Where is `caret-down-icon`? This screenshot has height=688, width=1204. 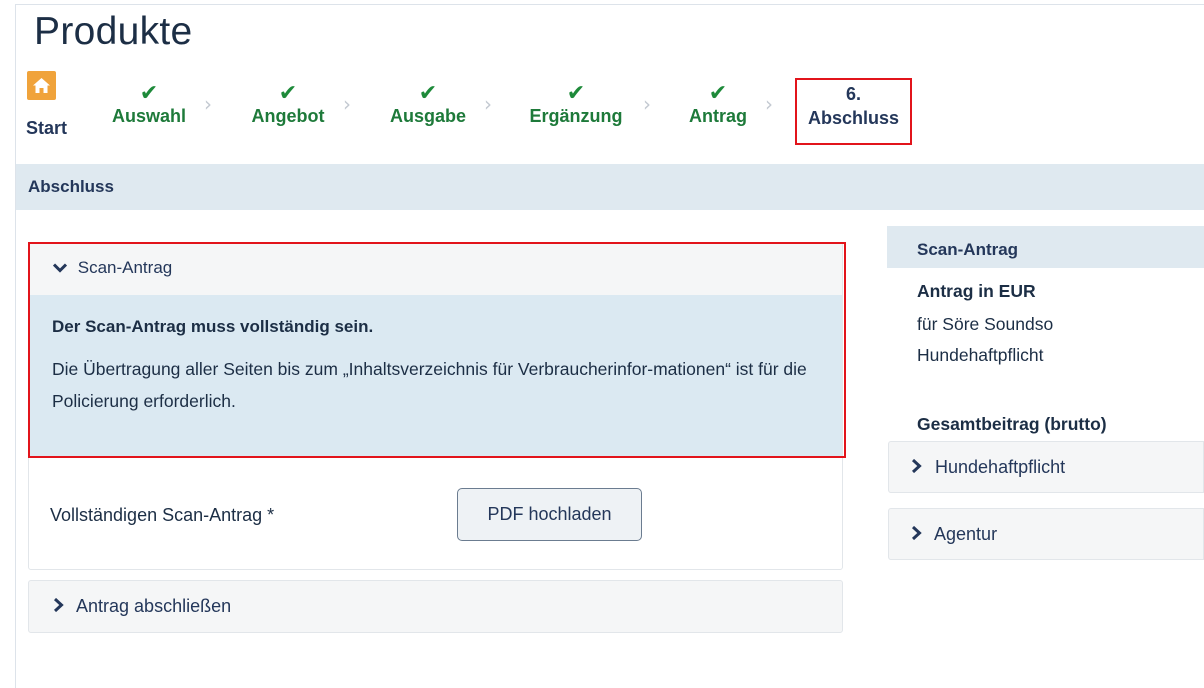
caret-down-icon is located at coordinates (60, 268).